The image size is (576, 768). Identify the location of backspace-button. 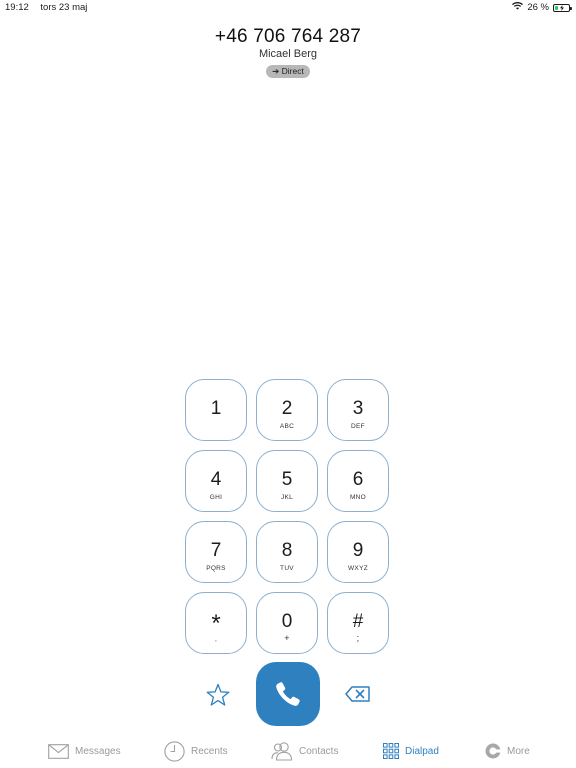
(358, 694).